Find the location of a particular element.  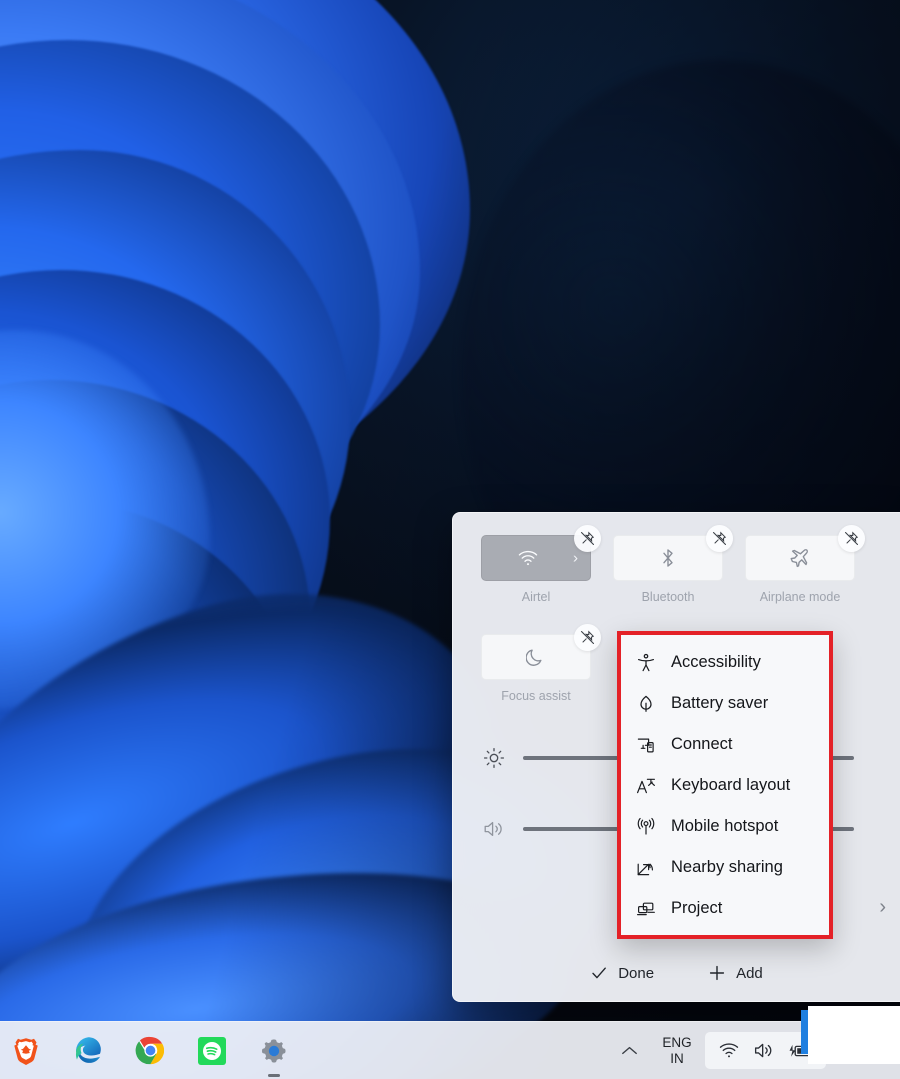

menu-item-battery-saver: Battery saver is located at coordinates (725, 703).